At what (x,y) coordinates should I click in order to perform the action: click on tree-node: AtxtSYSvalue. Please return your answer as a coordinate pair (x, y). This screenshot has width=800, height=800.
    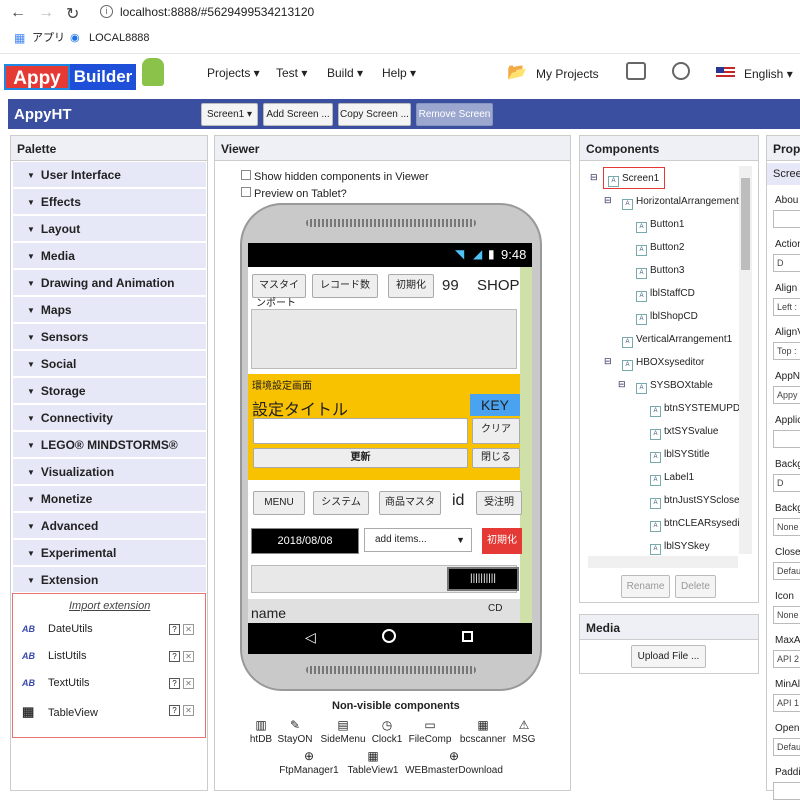
    Looking at the image, I should click on (684, 433).